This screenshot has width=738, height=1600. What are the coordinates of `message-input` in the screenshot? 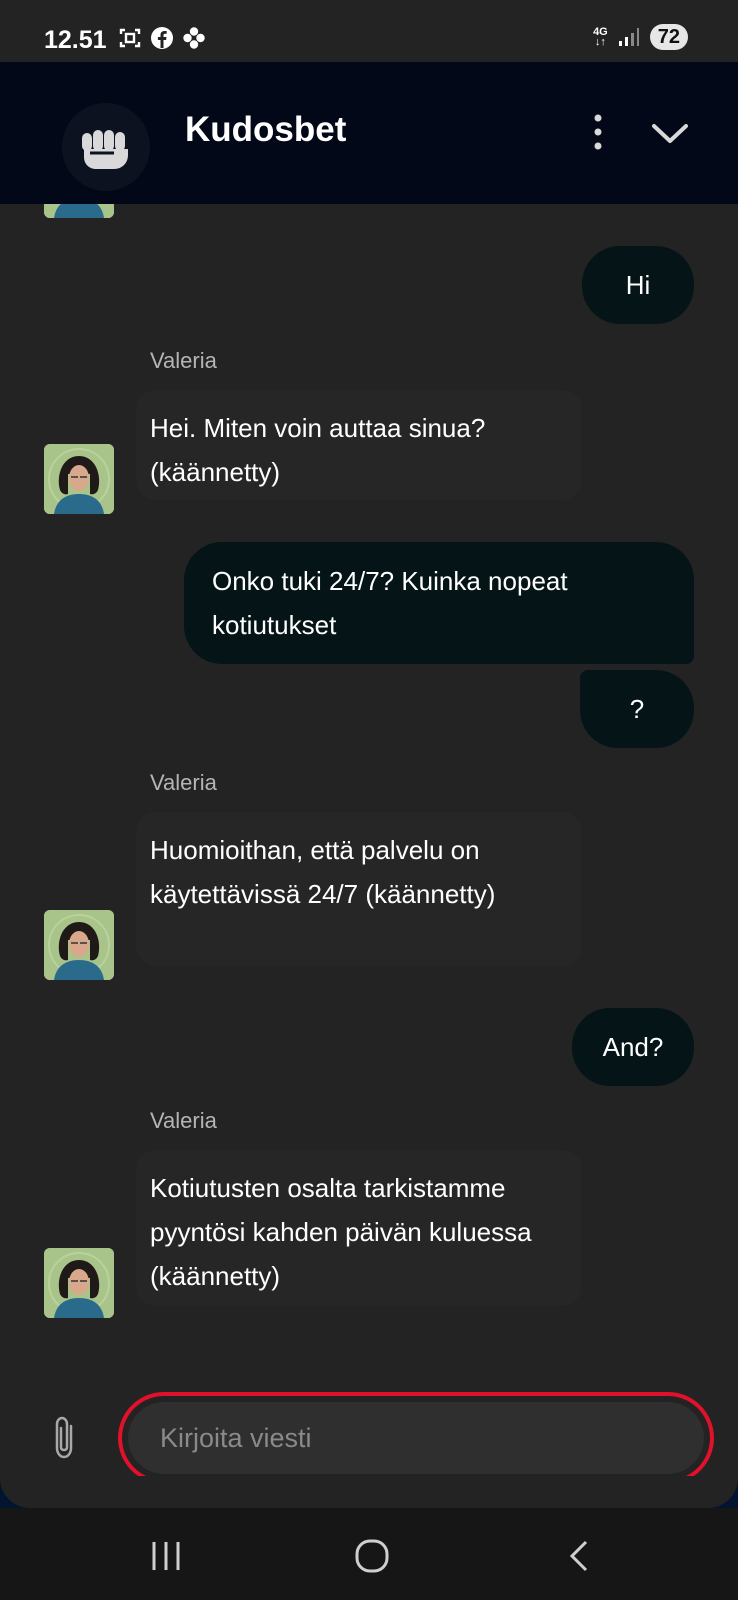 It's located at (416, 1438).